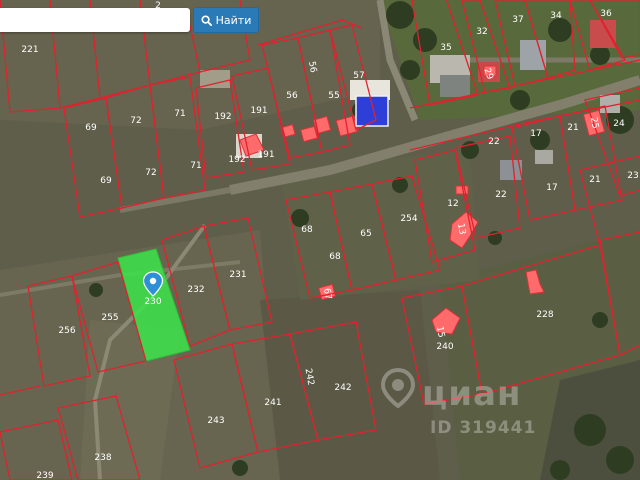 The width and height of the screenshot is (640, 480). What do you see at coordinates (327, 293) in the screenshot?
I see `parcel-number: 67` at bounding box center [327, 293].